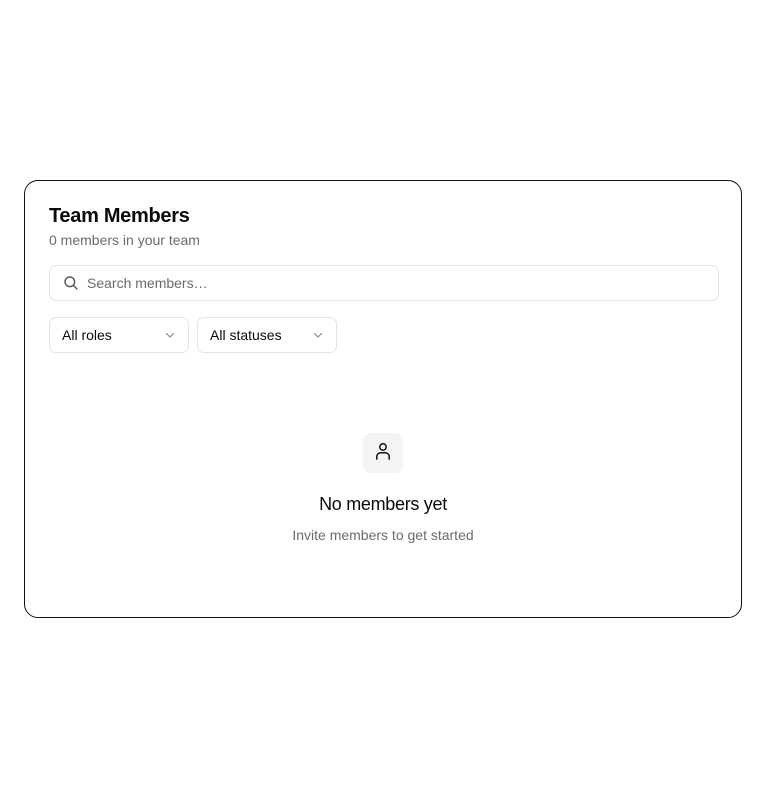 The width and height of the screenshot is (768, 800). I want to click on page-title: Team Members, so click(119, 216).